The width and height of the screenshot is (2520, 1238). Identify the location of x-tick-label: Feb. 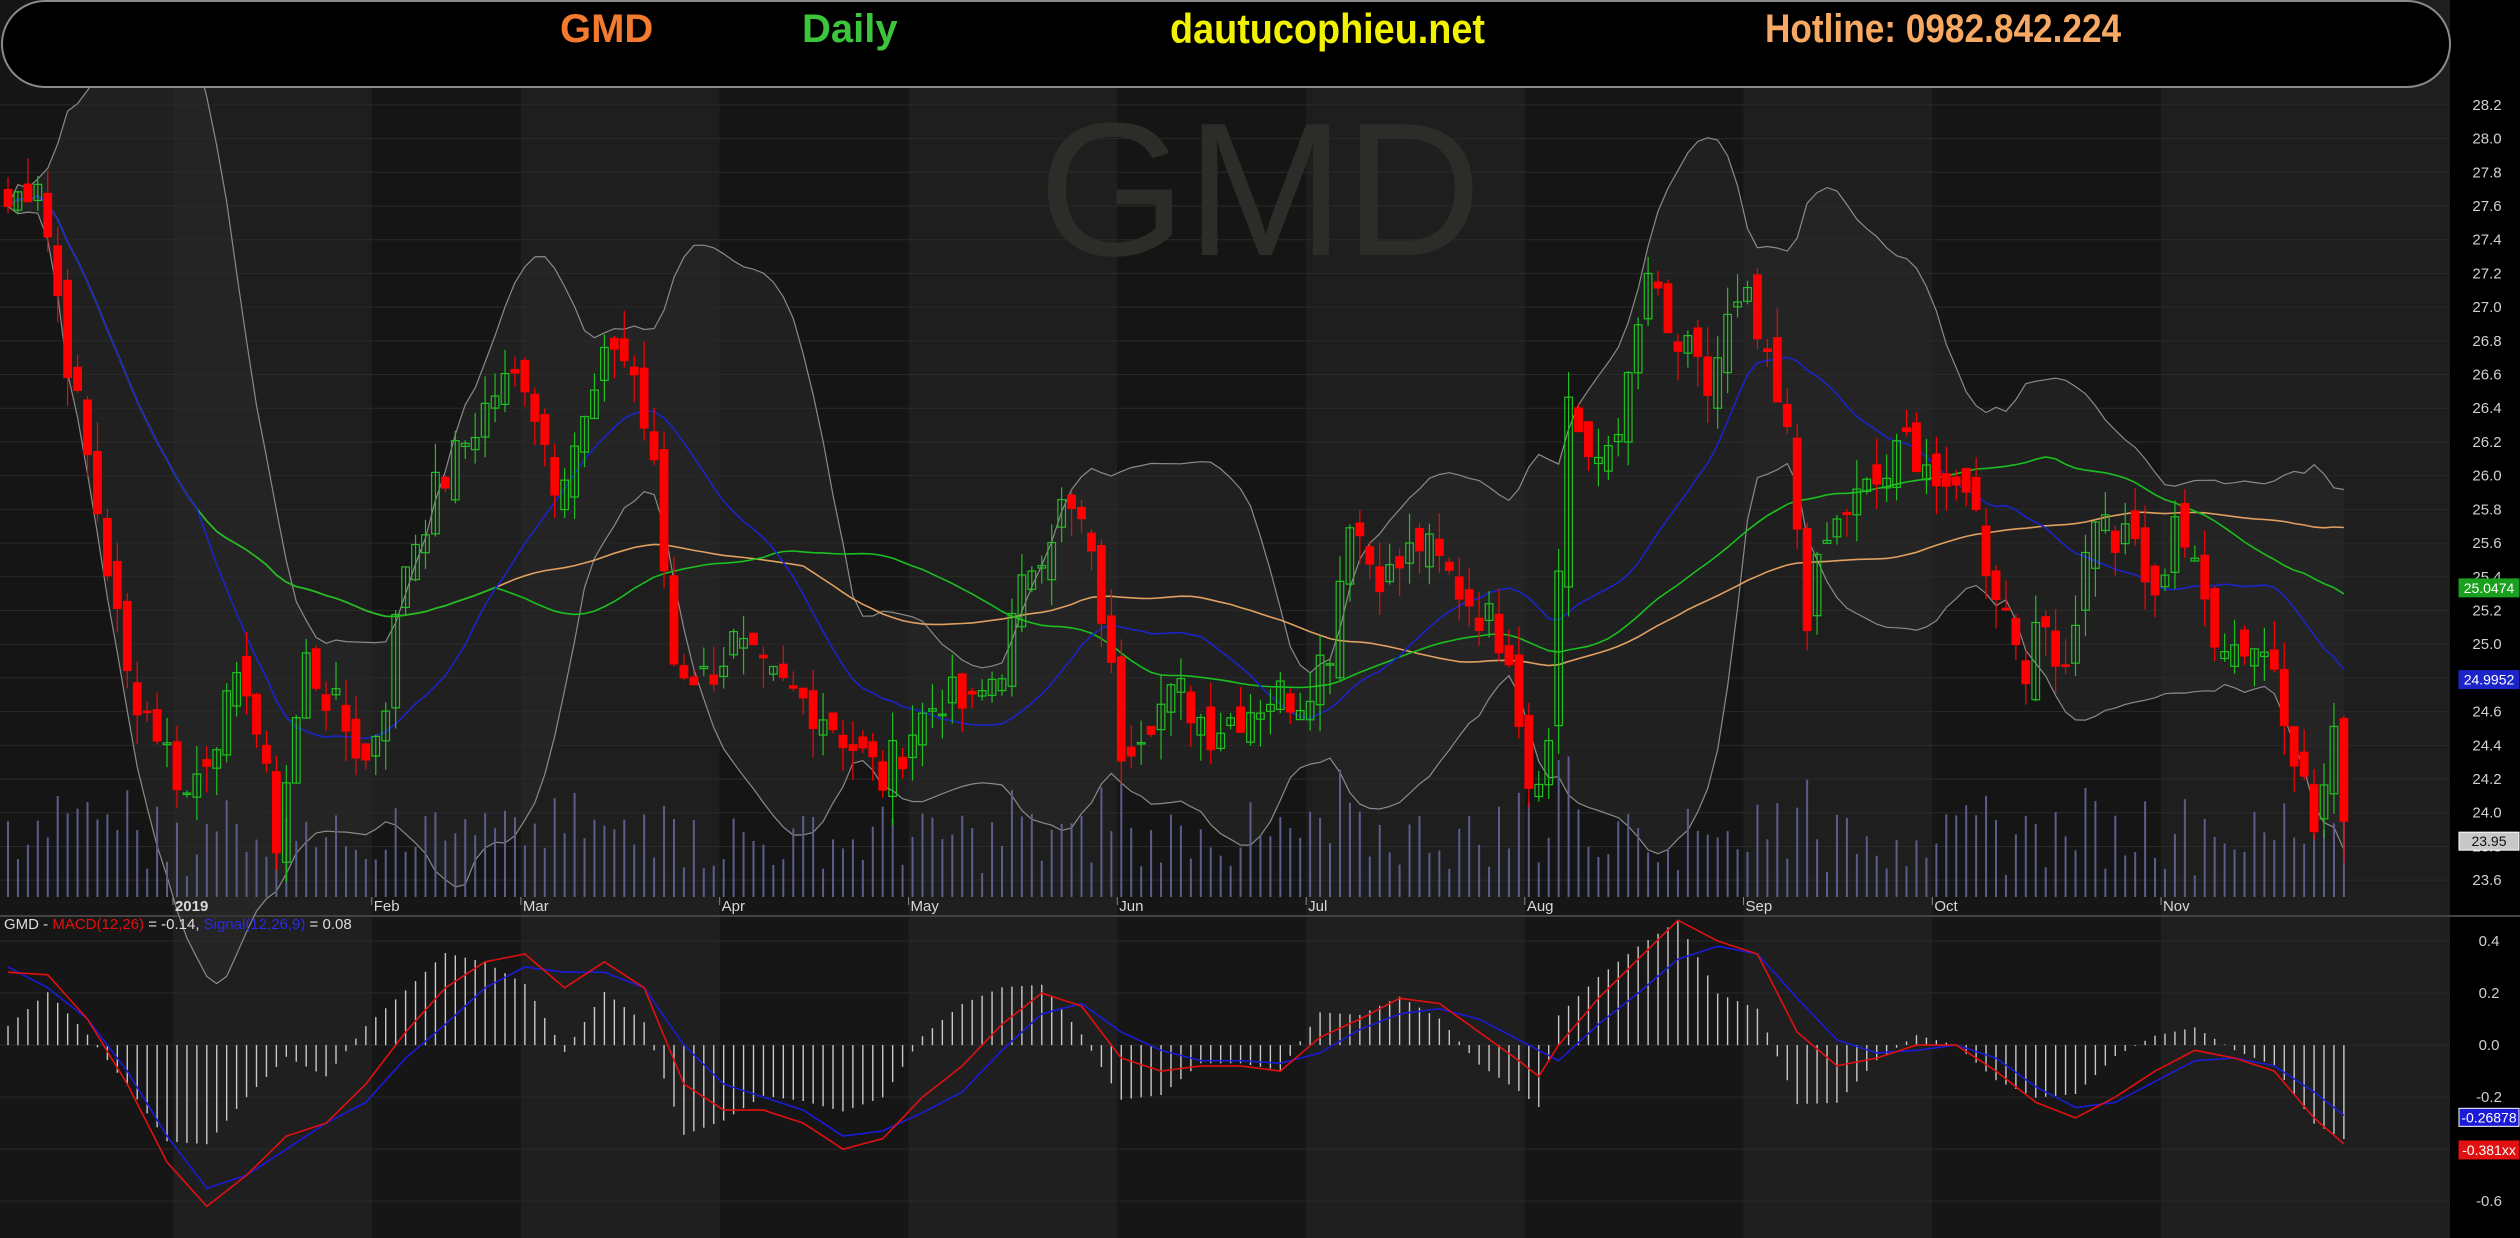
(387, 906).